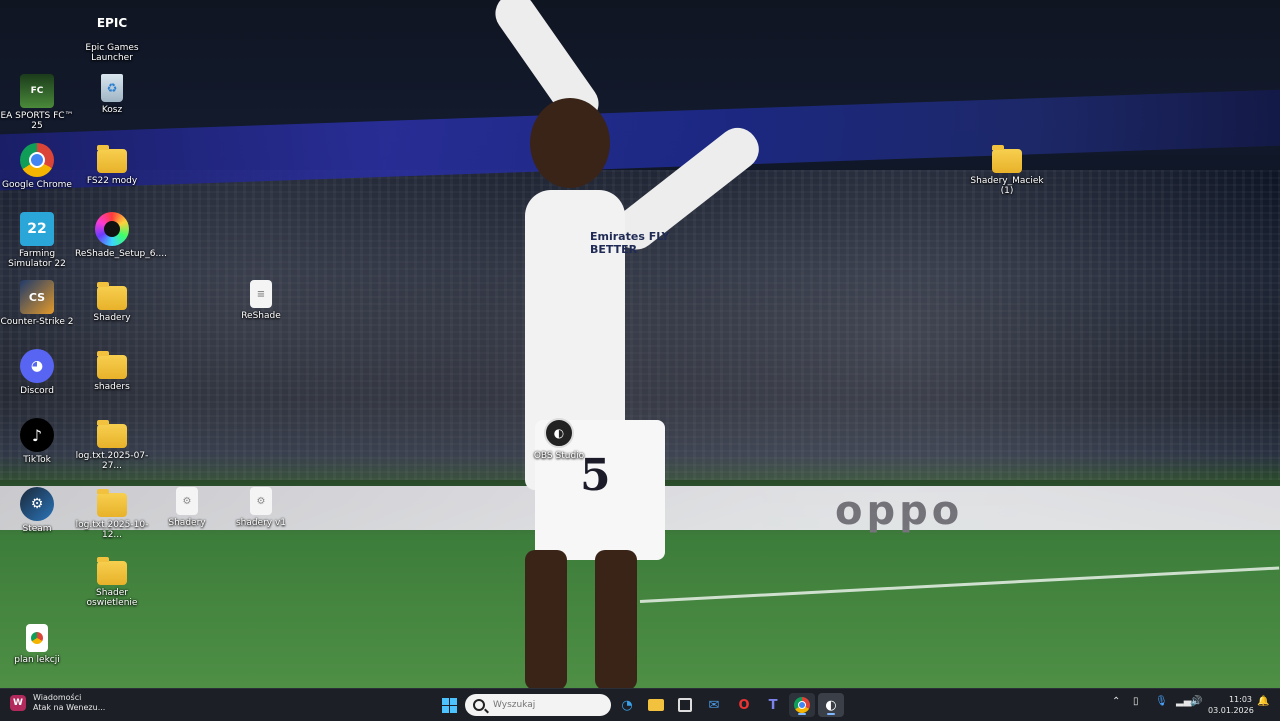 The image size is (1280, 721). I want to click on start-button, so click(449, 705).